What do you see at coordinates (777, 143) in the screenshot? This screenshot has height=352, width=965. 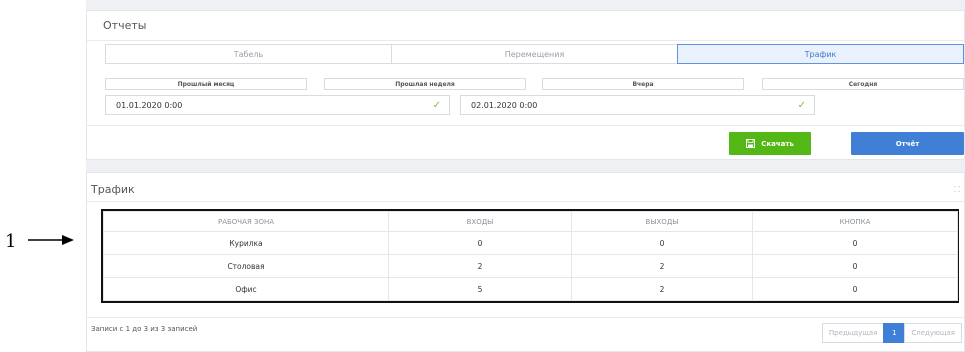 I see `download-label: Скачать` at bounding box center [777, 143].